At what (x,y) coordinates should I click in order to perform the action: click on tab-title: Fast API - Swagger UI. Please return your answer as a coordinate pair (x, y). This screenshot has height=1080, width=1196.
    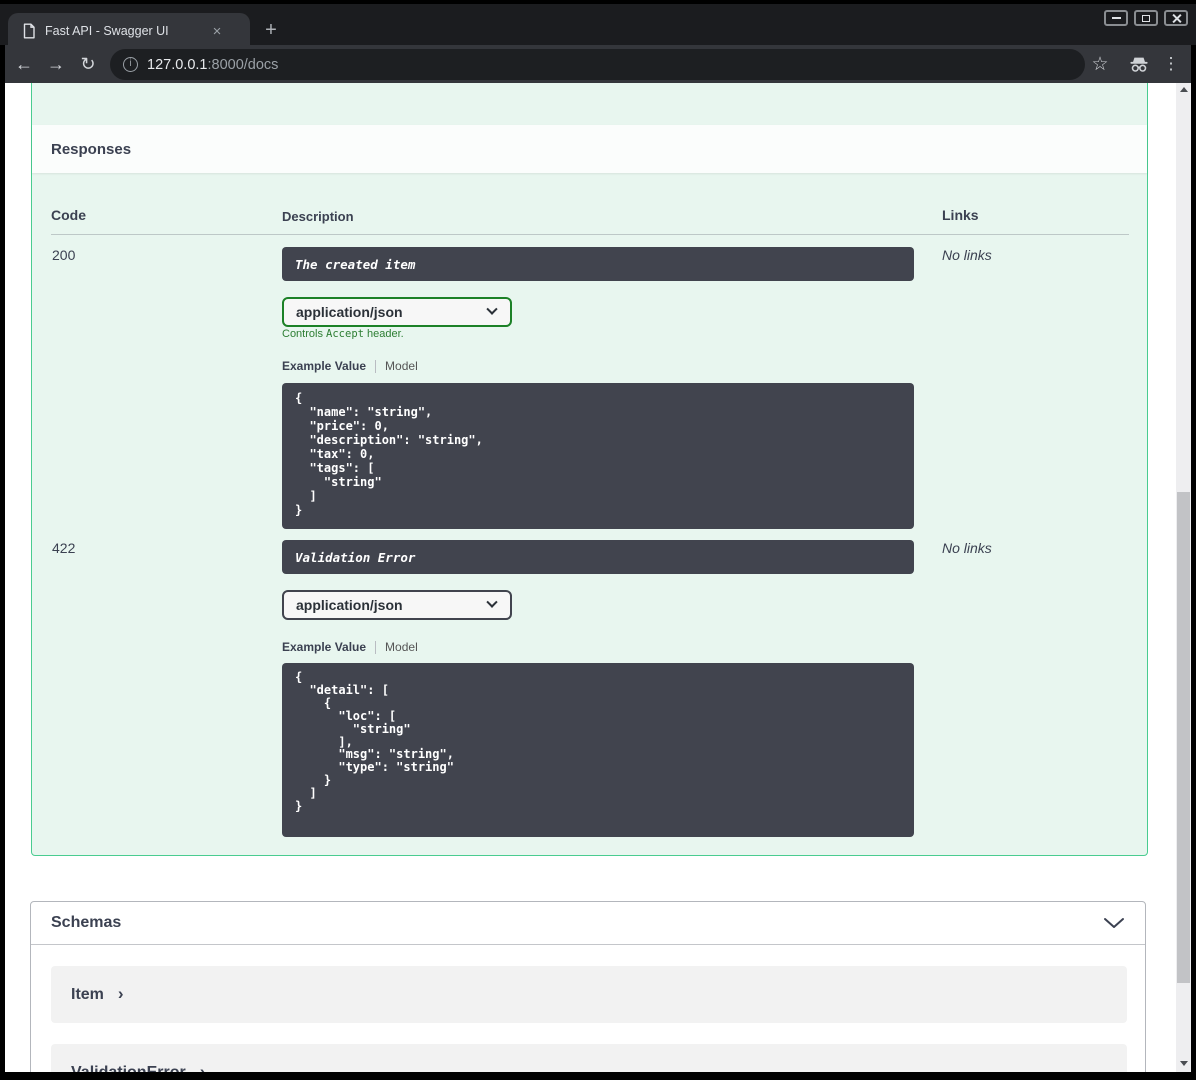
    Looking at the image, I should click on (107, 31).